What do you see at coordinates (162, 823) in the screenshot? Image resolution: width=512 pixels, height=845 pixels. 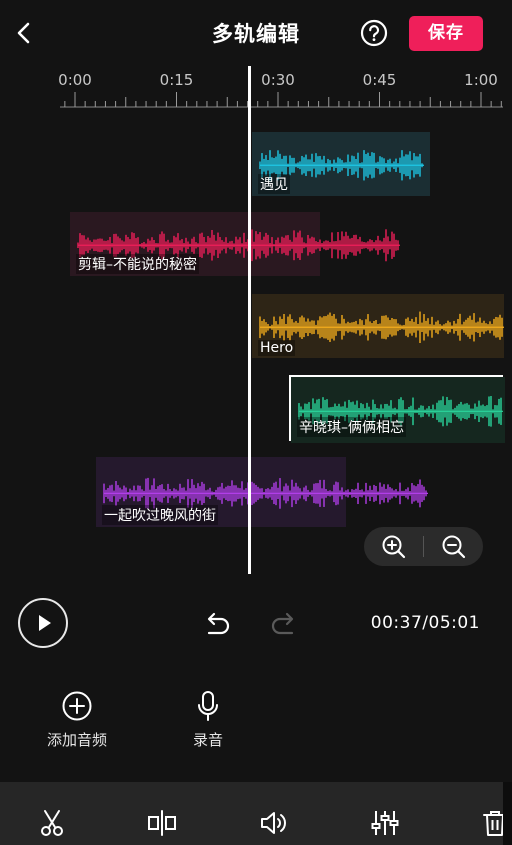 I see `split-icon` at bounding box center [162, 823].